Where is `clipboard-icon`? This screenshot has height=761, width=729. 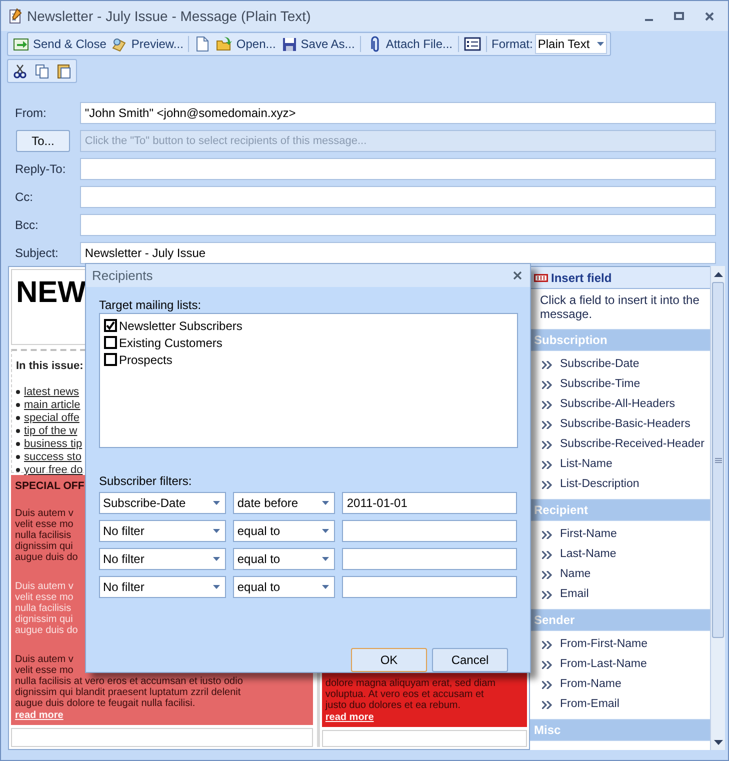
clipboard-icon is located at coordinates (64, 71).